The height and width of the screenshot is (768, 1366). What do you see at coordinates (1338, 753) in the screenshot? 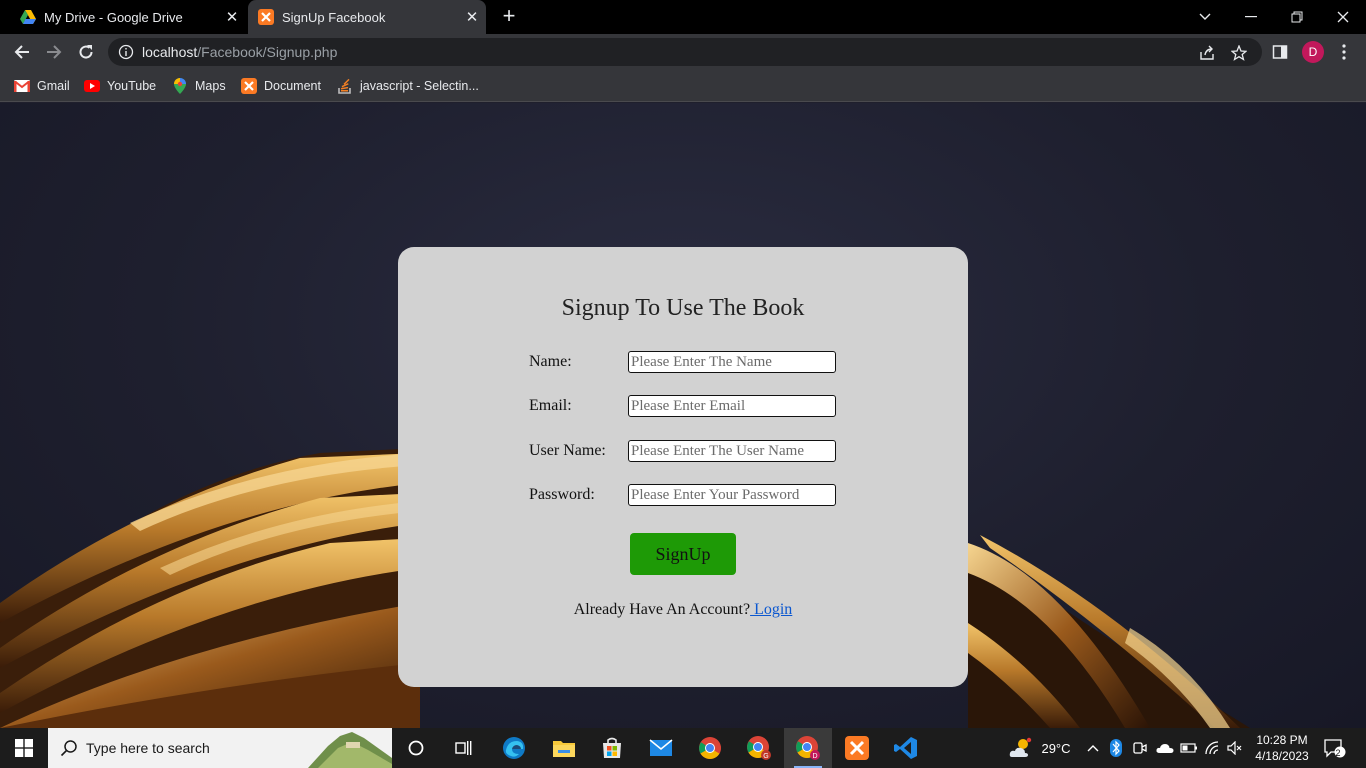
I see `notification-count-badge: 2` at bounding box center [1338, 753].